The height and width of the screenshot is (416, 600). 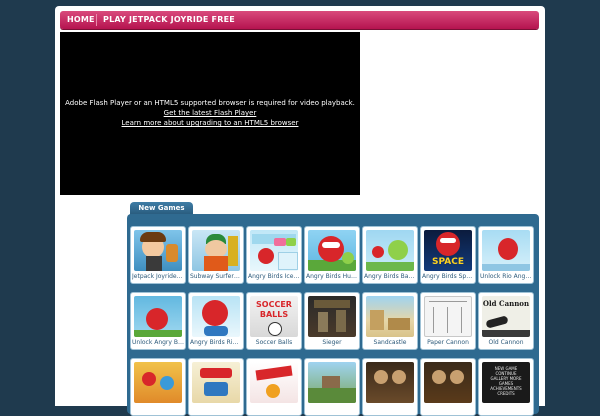 I want to click on game-title: Sandcastle, so click(x=390, y=342).